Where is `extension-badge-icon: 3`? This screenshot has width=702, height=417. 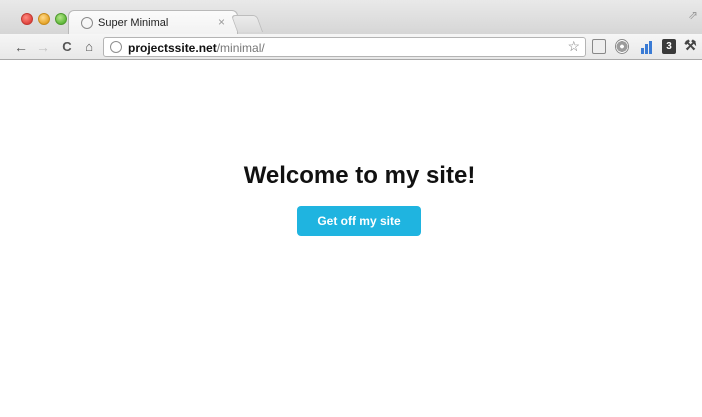 extension-badge-icon: 3 is located at coordinates (669, 46).